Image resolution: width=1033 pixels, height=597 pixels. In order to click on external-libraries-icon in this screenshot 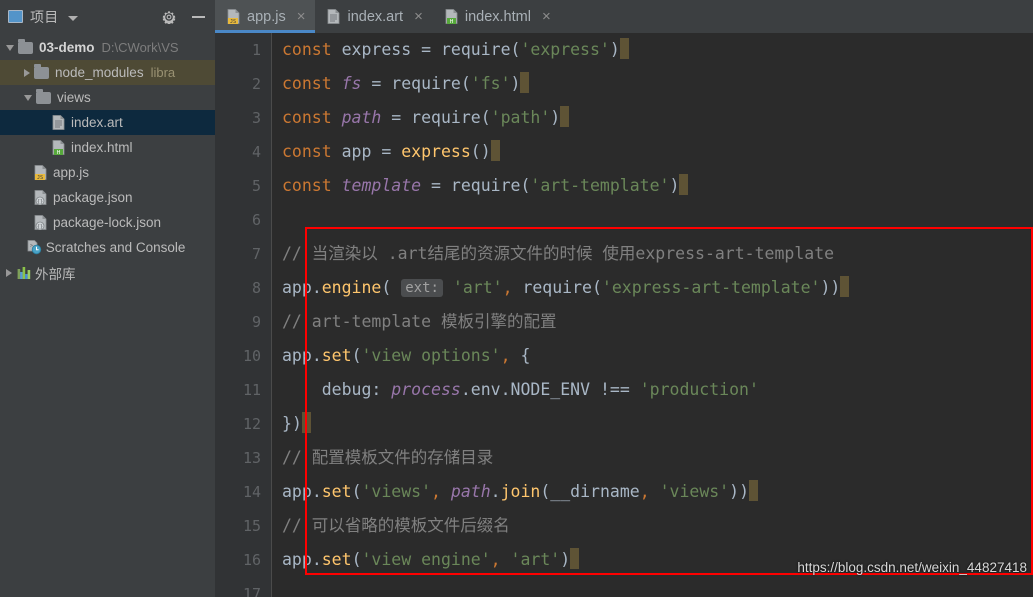, I will do `click(23, 272)`.